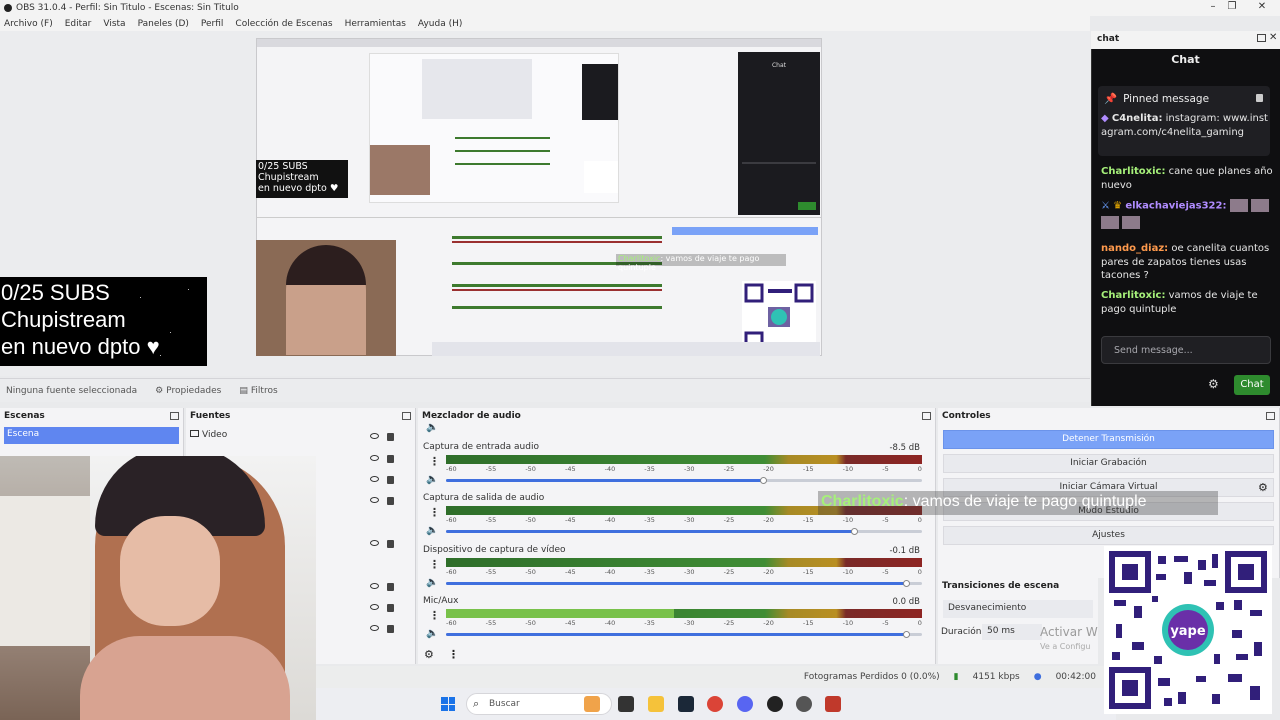  Describe the element at coordinates (961, 632) in the screenshot. I see `duration-label: Duración` at that location.